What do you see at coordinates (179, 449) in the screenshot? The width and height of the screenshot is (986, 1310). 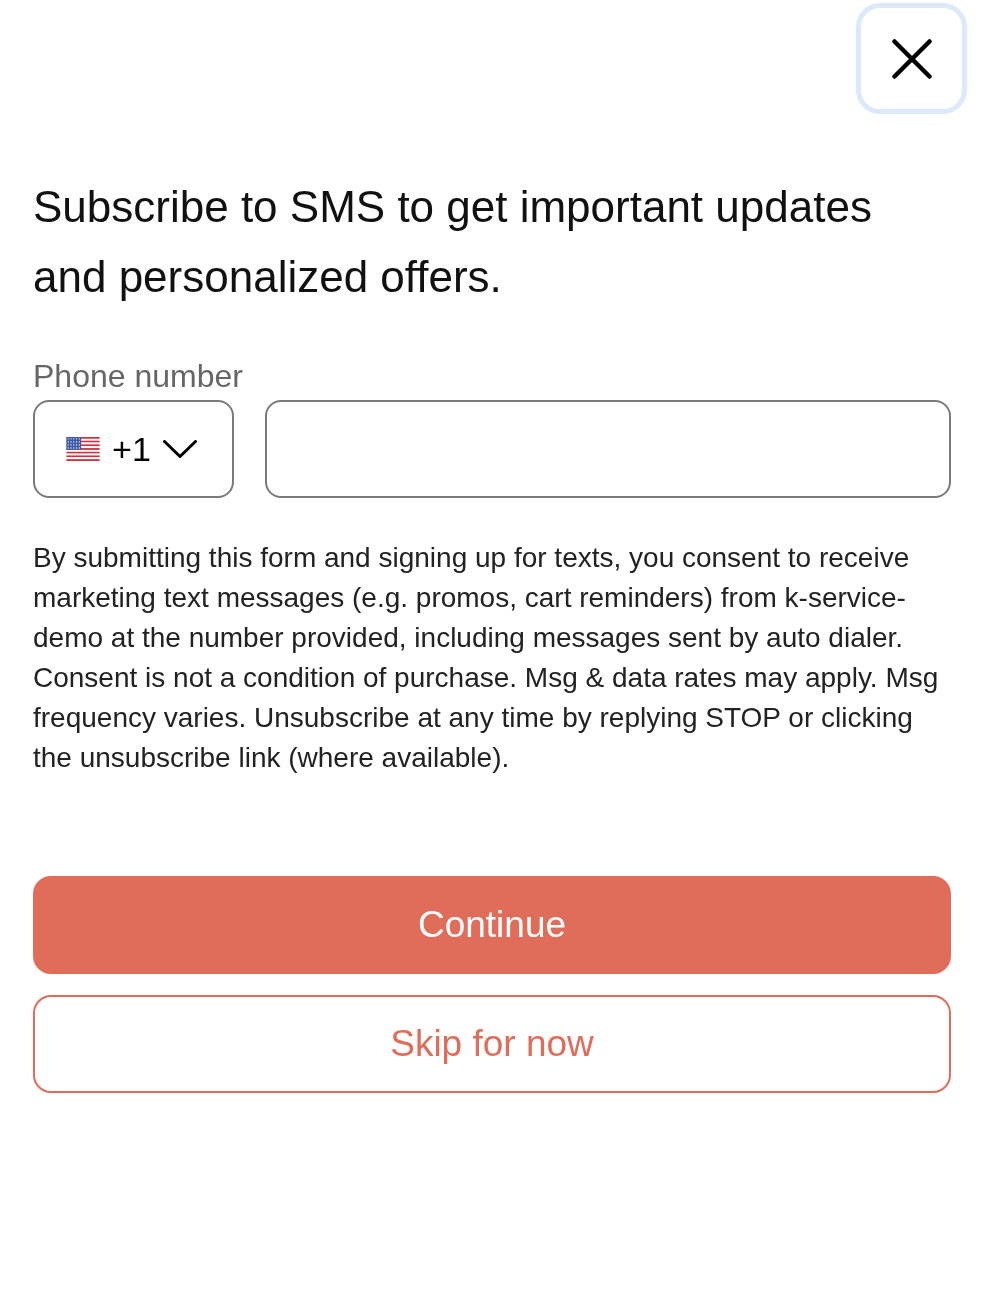 I see `chevron-down-icon` at bounding box center [179, 449].